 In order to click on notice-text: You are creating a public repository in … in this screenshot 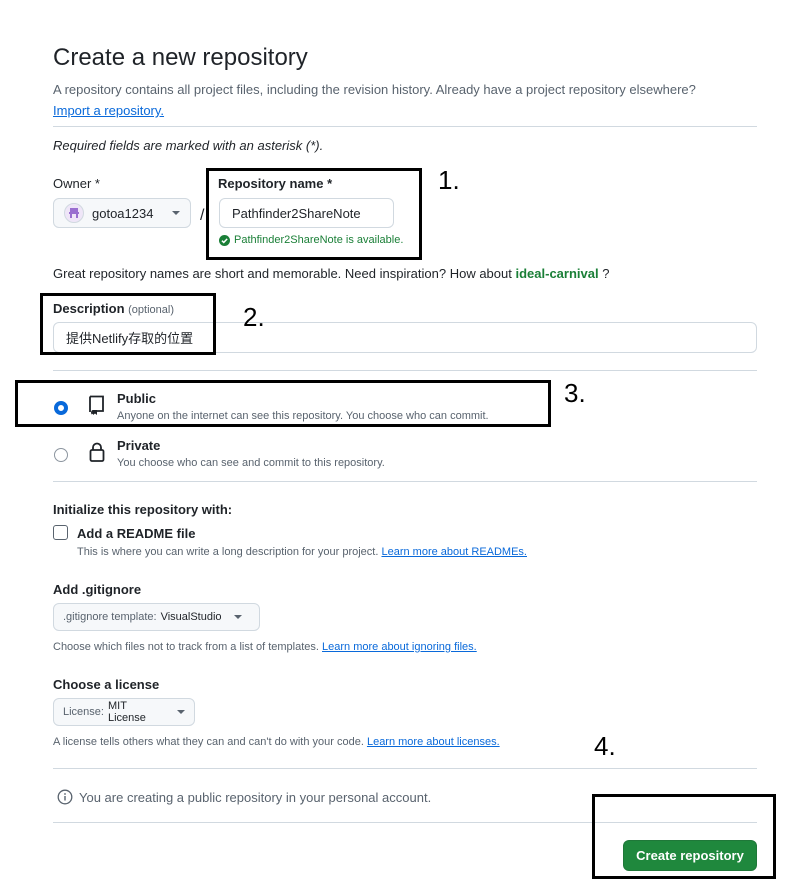, I will do `click(255, 797)`.